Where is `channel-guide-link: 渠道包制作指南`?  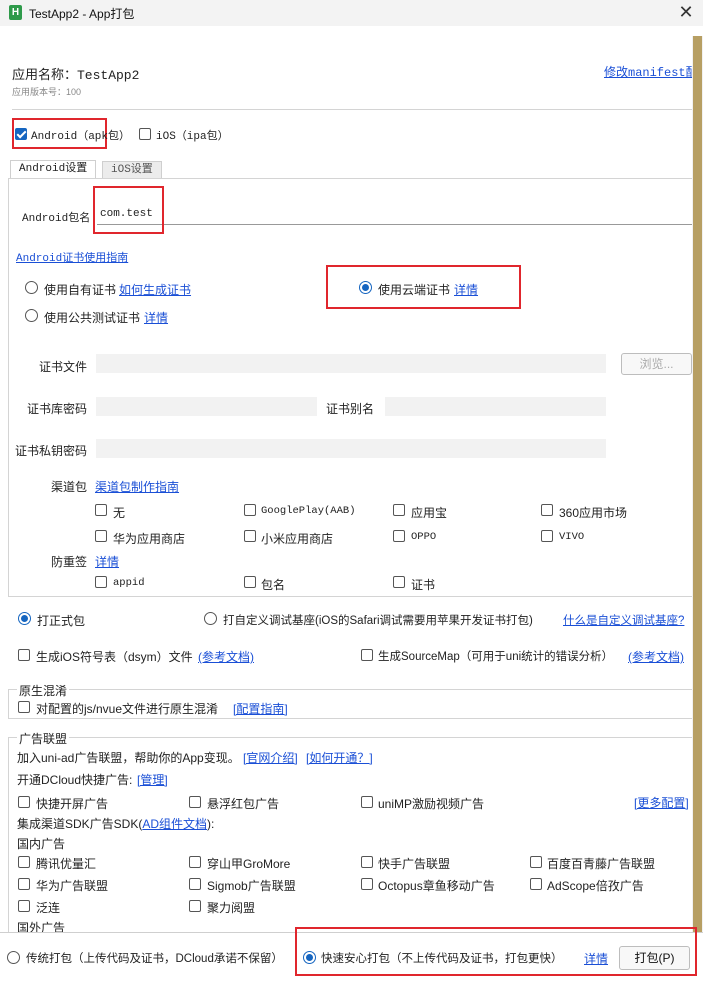 channel-guide-link: 渠道包制作指南 is located at coordinates (137, 486).